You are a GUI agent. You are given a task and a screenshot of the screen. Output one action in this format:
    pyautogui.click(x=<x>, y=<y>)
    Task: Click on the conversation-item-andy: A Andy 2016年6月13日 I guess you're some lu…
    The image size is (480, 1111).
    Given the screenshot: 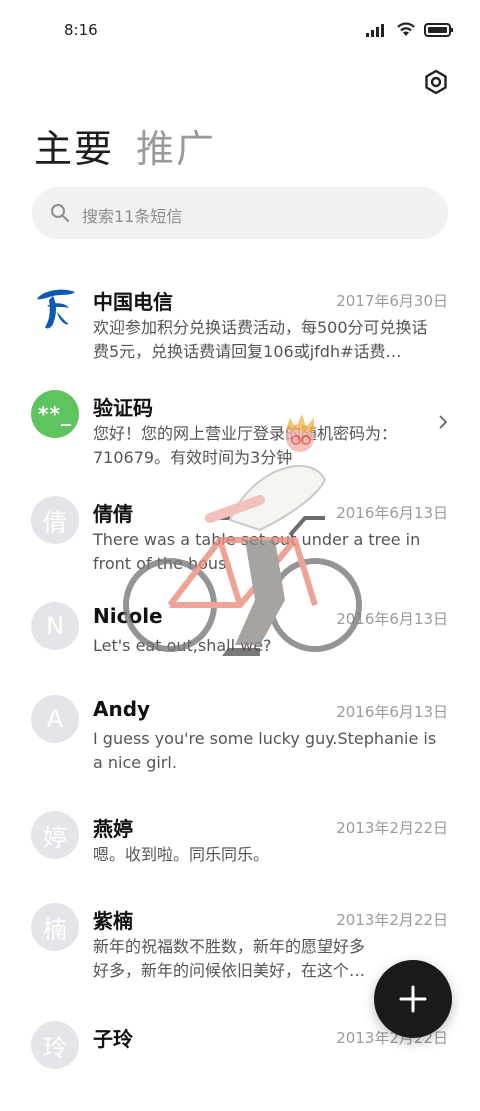 What is the action you would take?
    pyautogui.click(x=240, y=737)
    